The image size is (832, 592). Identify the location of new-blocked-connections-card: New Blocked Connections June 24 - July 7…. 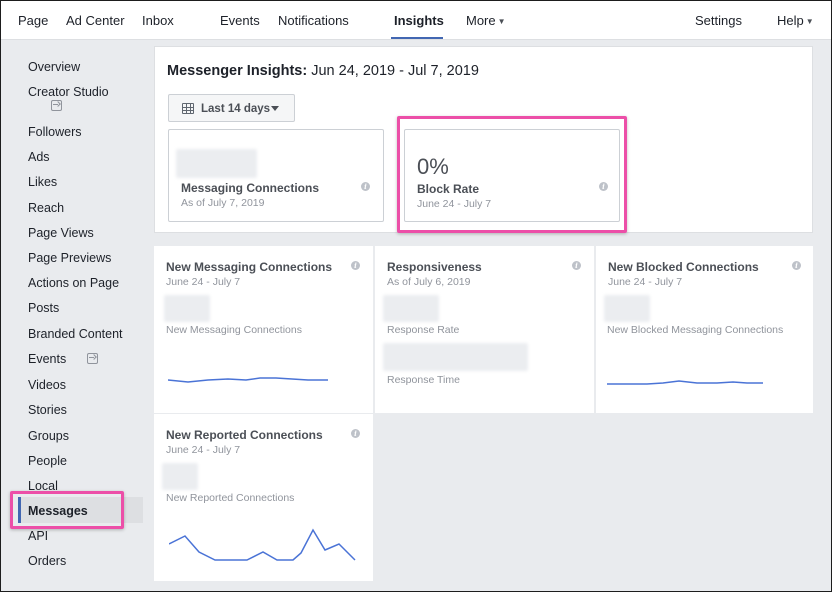
(704, 329).